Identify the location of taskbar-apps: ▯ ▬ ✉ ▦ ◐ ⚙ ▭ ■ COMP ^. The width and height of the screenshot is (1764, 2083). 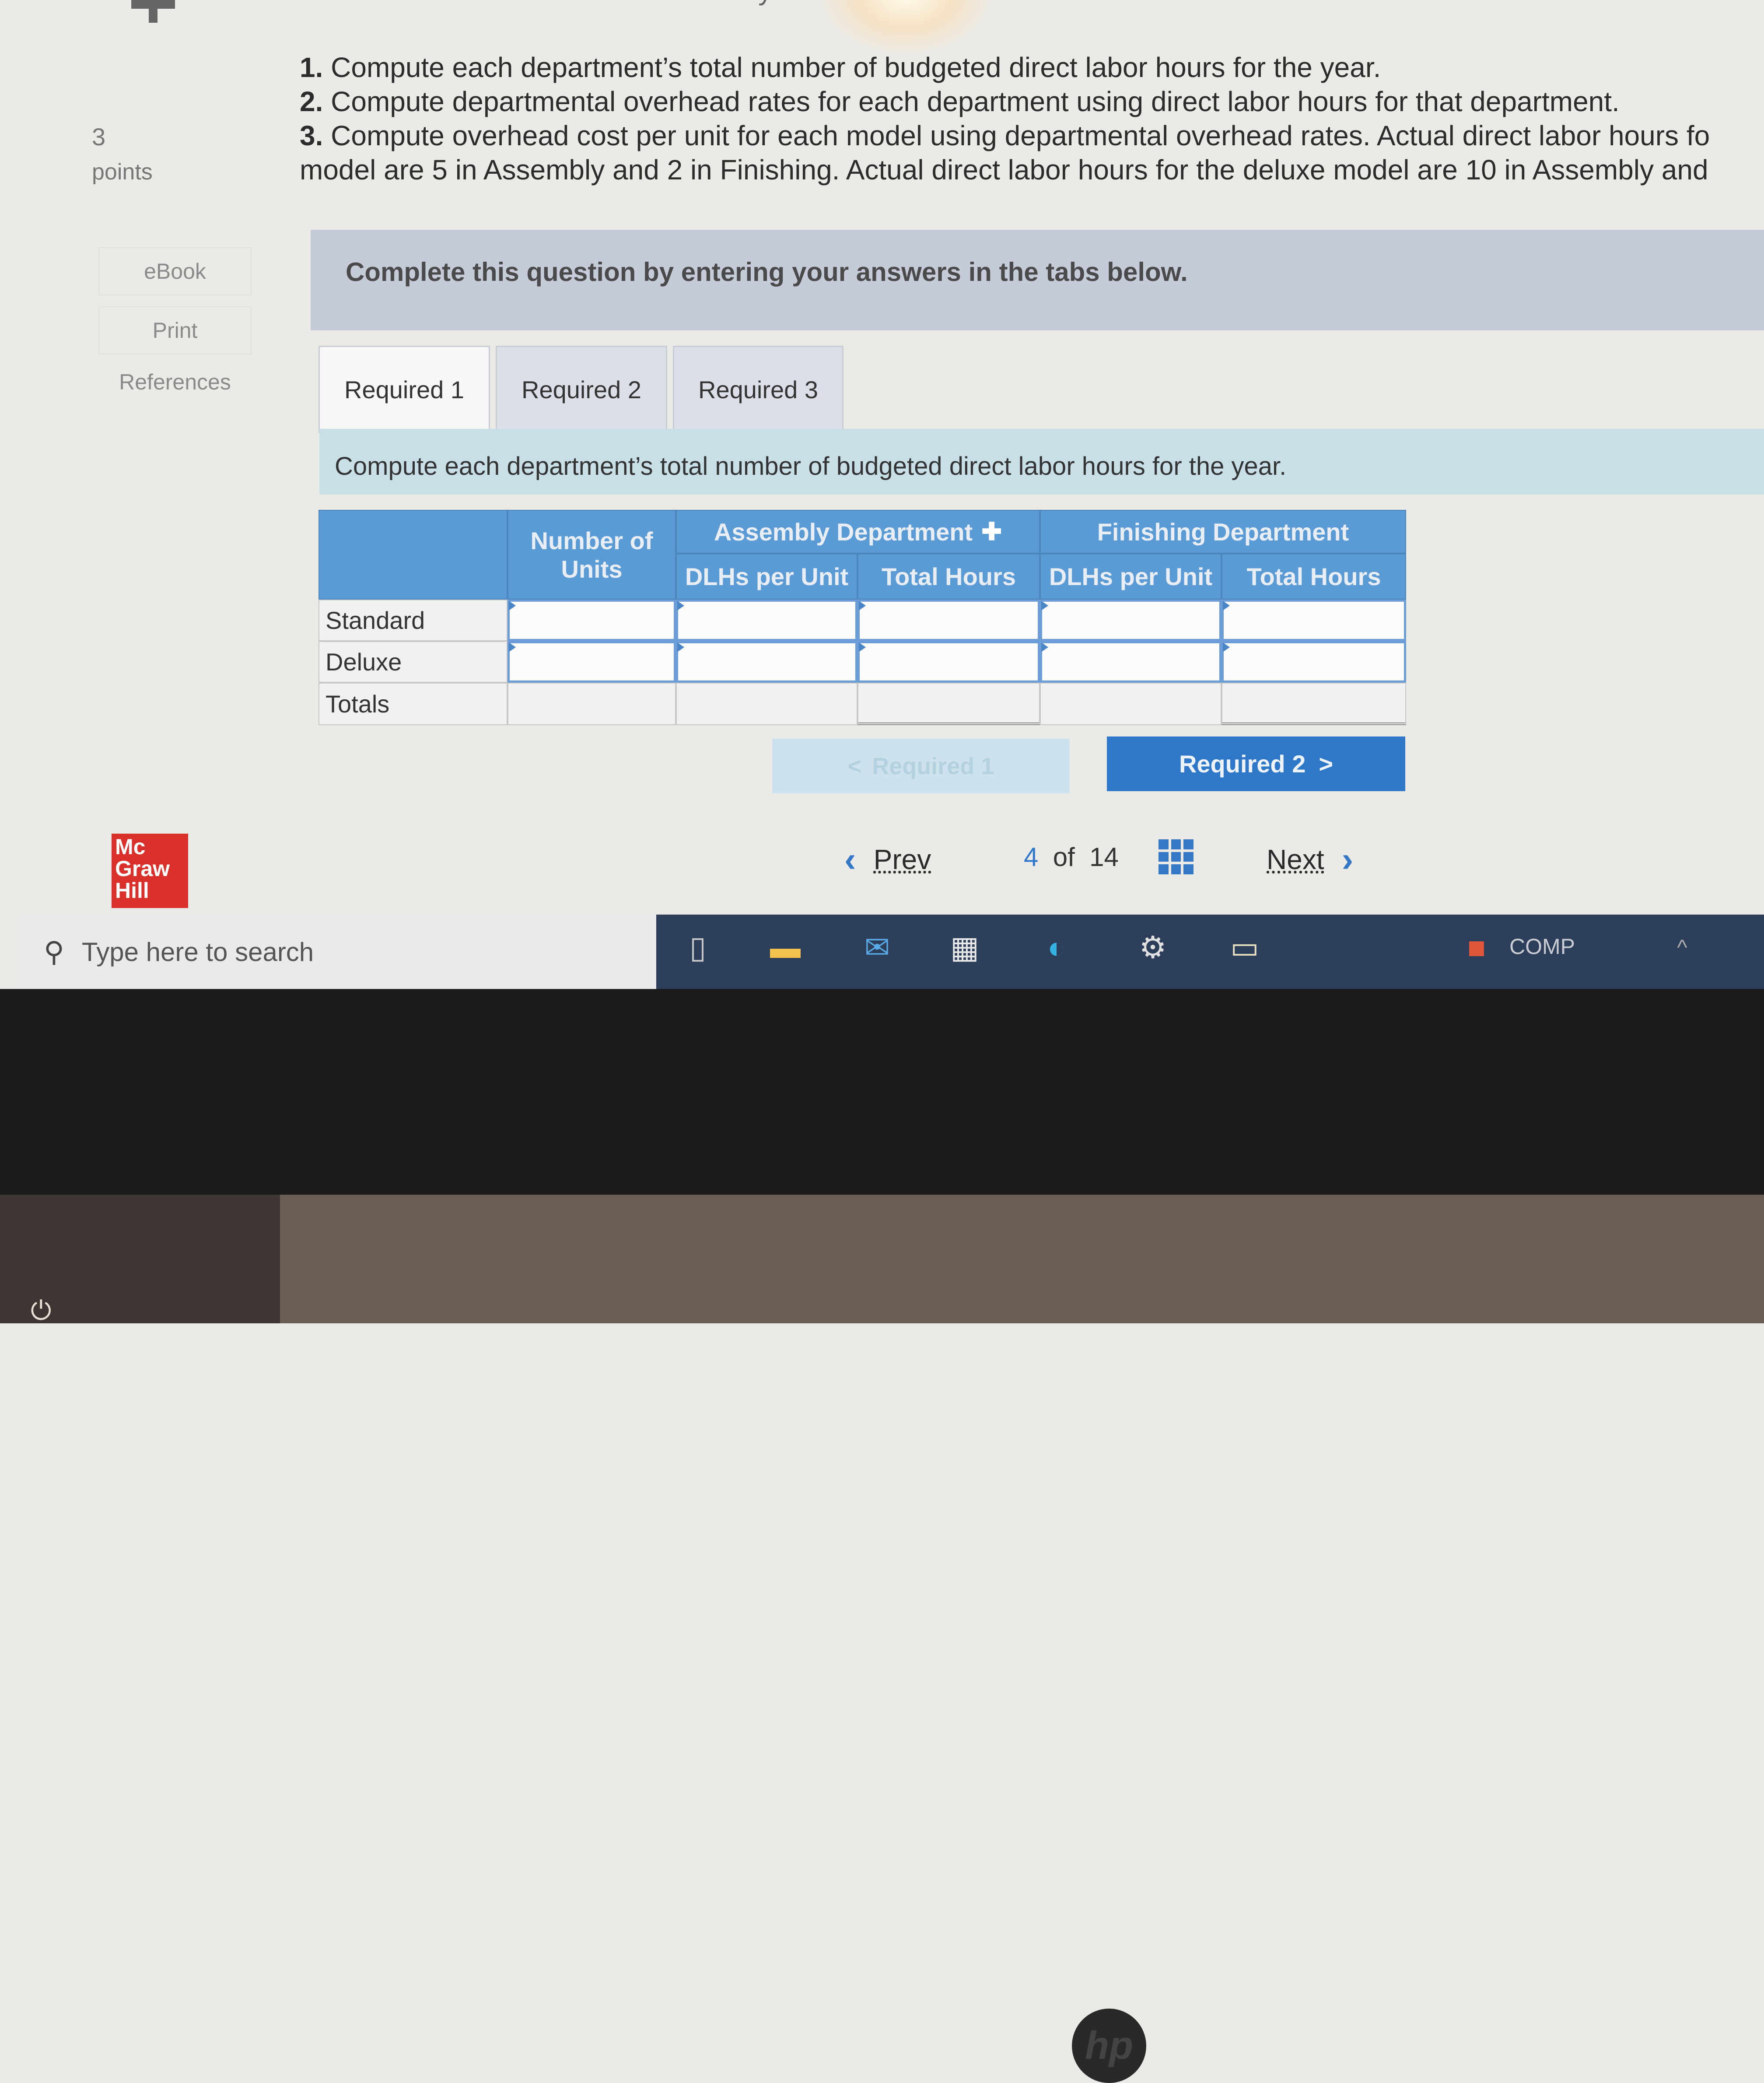
(1210, 952).